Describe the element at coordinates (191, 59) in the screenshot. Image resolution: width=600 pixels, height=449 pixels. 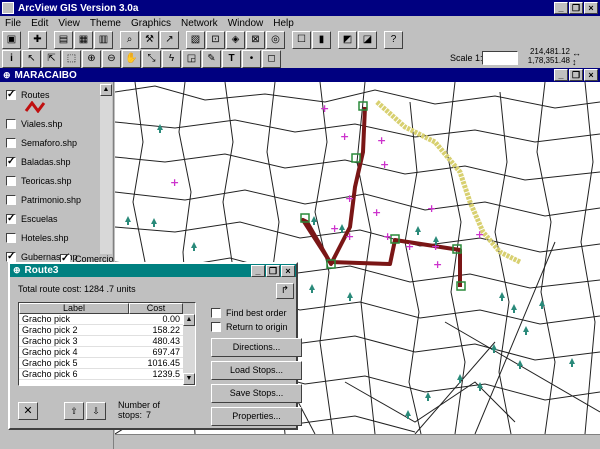
I see `area-of-interest-icon: ◲` at that location.